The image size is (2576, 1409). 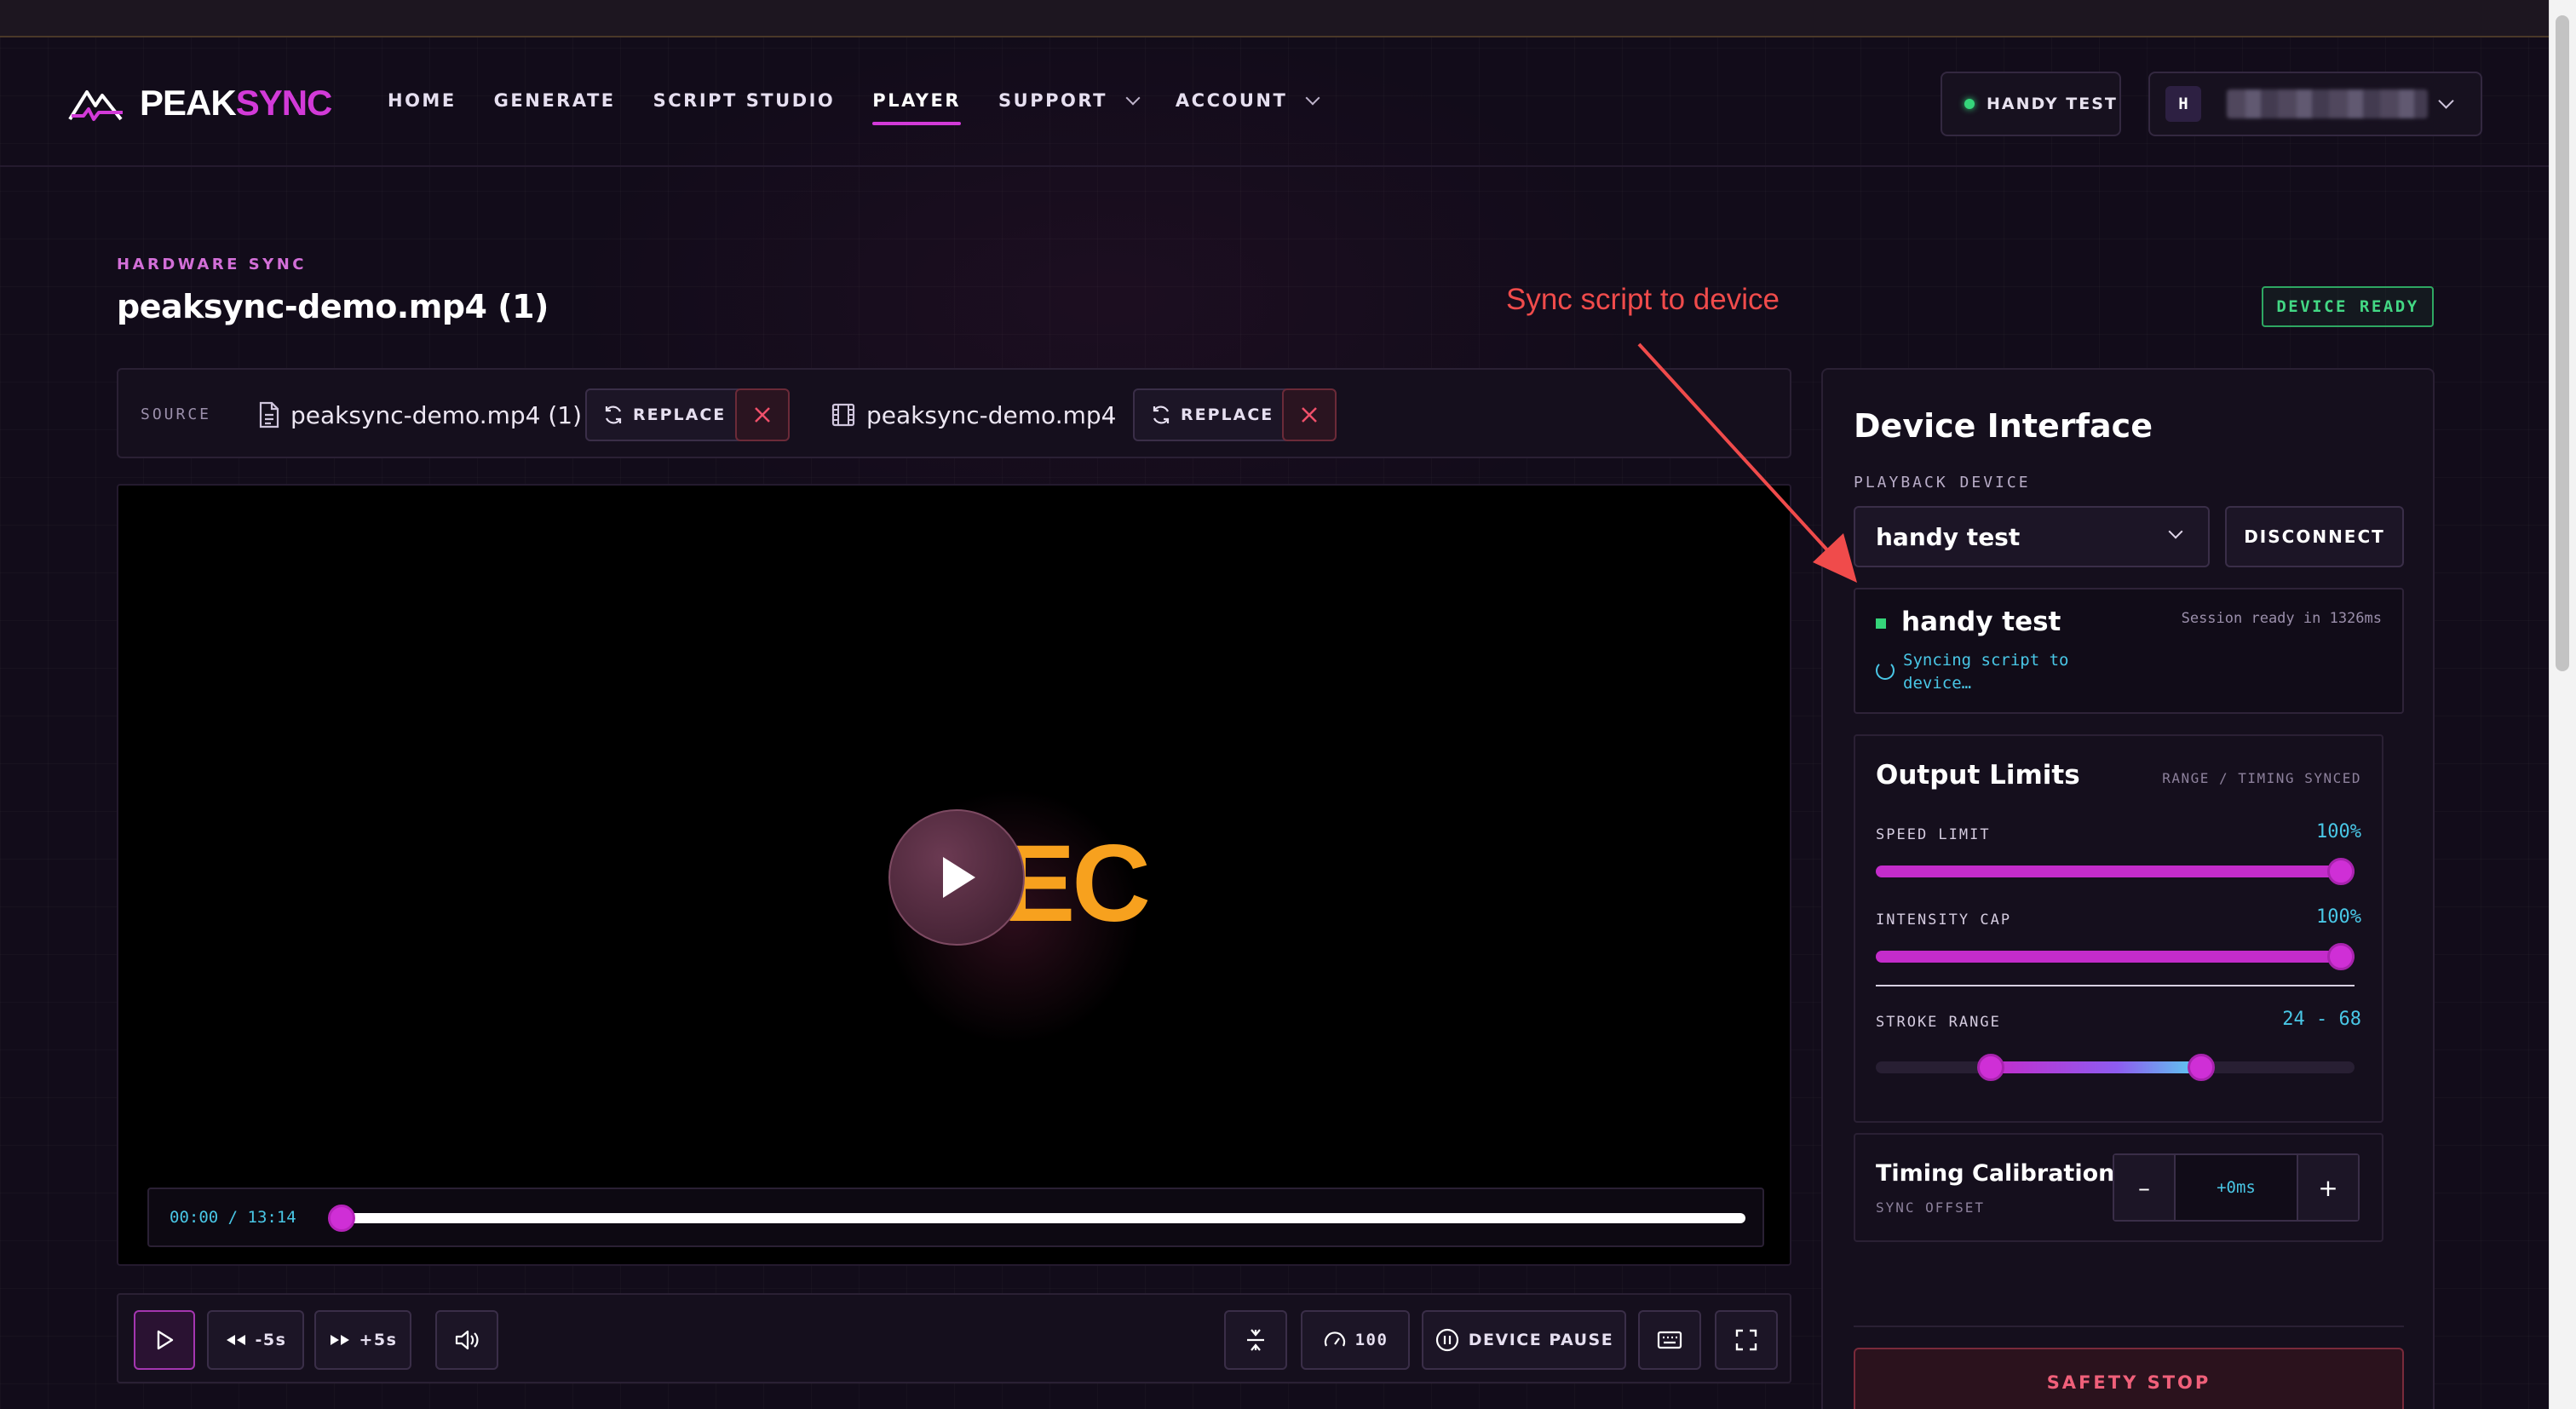 What do you see at coordinates (2322, 1019) in the screenshot?
I see `stroke-range-value: 24 - 68` at bounding box center [2322, 1019].